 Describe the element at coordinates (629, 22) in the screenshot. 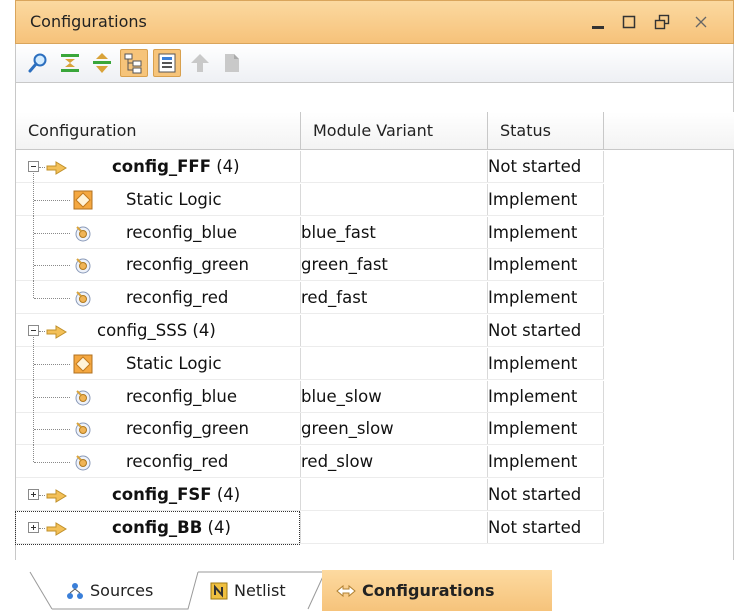

I see `maximize-icon` at that location.